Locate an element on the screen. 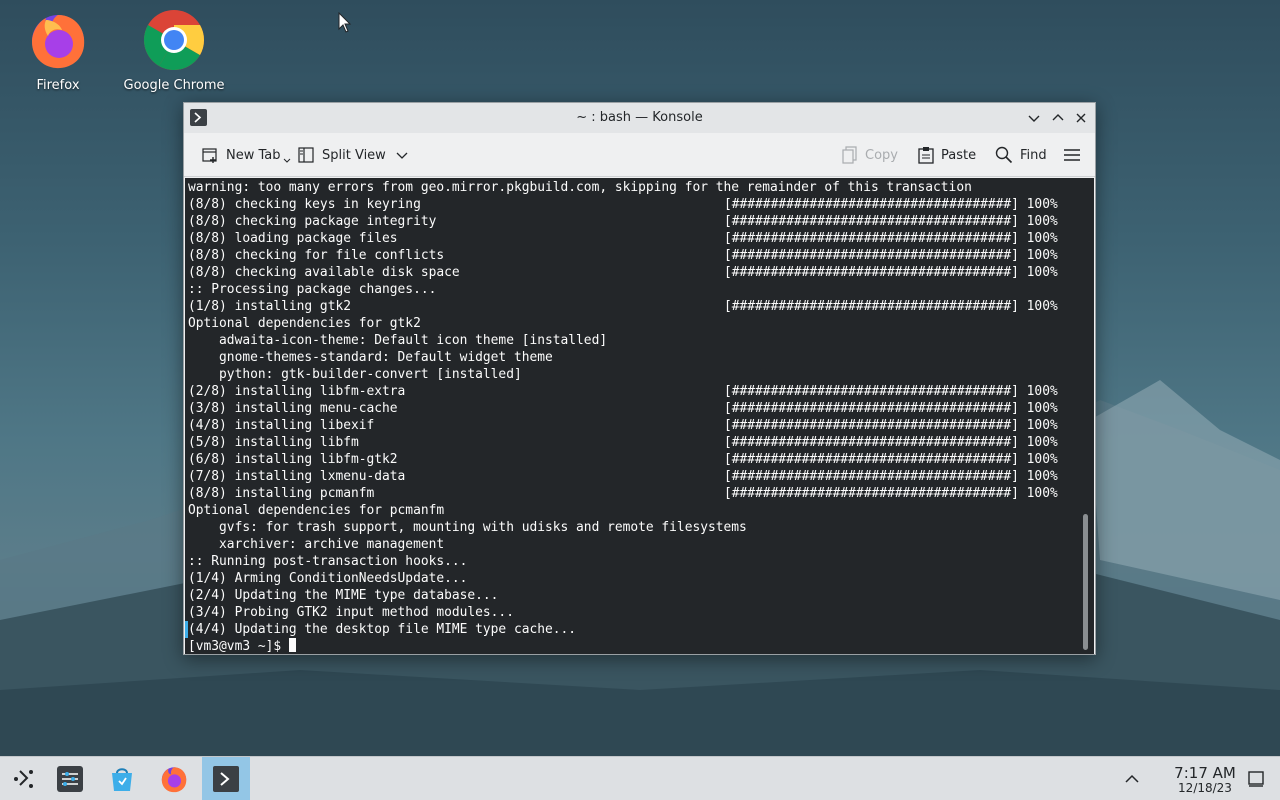 This screenshot has height=800, width=1280. application-launcher-button is located at coordinates (24, 778).